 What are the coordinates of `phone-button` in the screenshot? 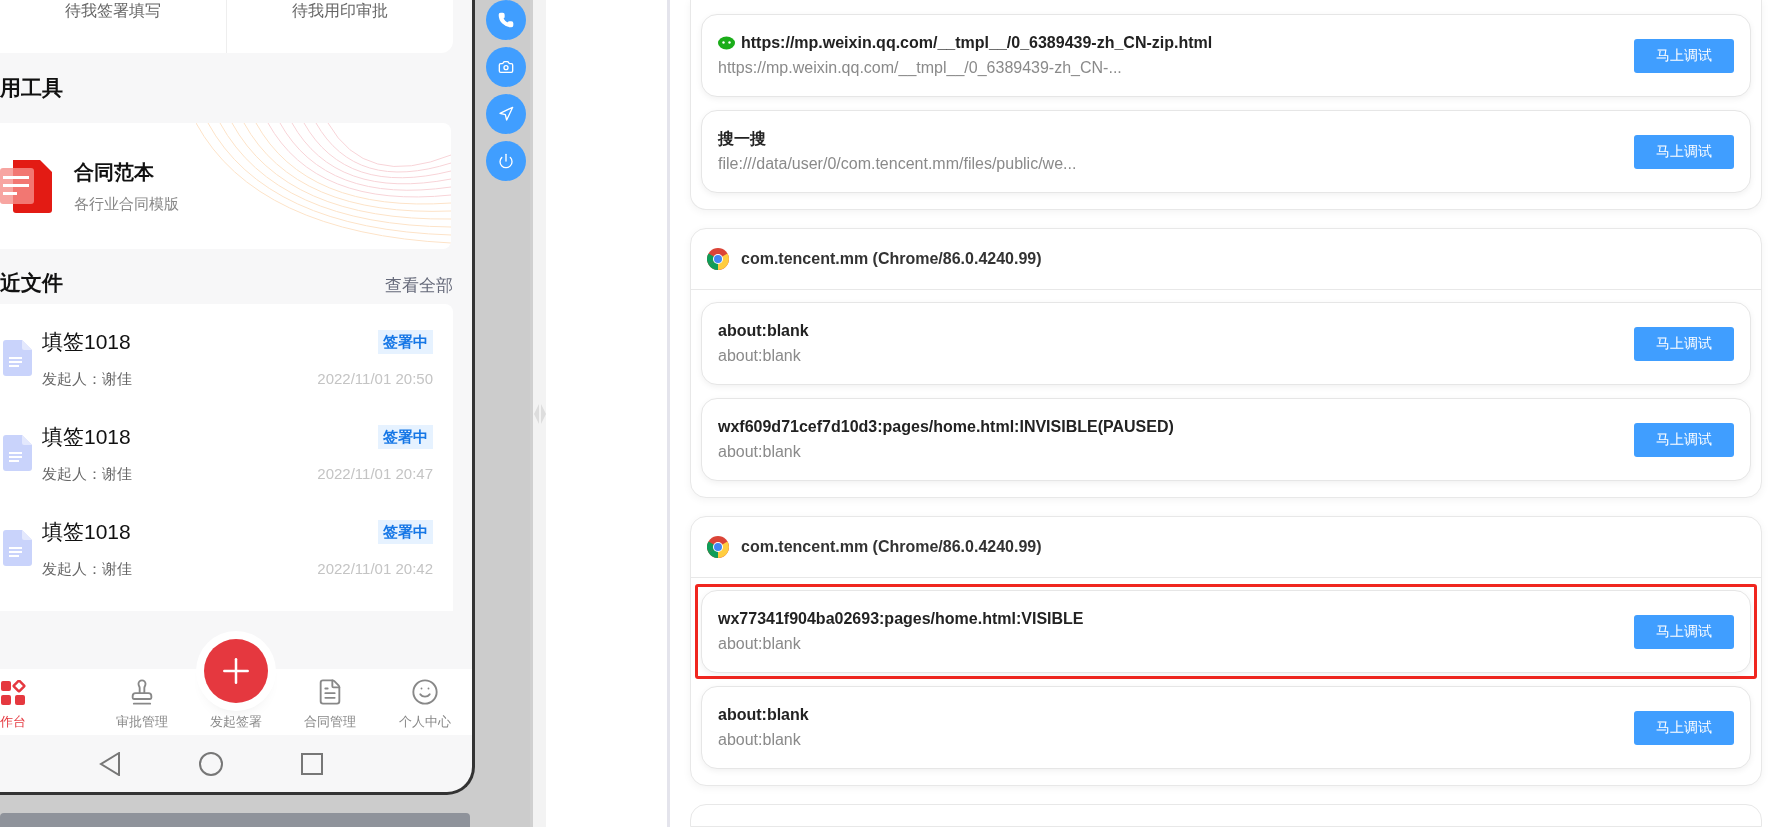 It's located at (506, 20).